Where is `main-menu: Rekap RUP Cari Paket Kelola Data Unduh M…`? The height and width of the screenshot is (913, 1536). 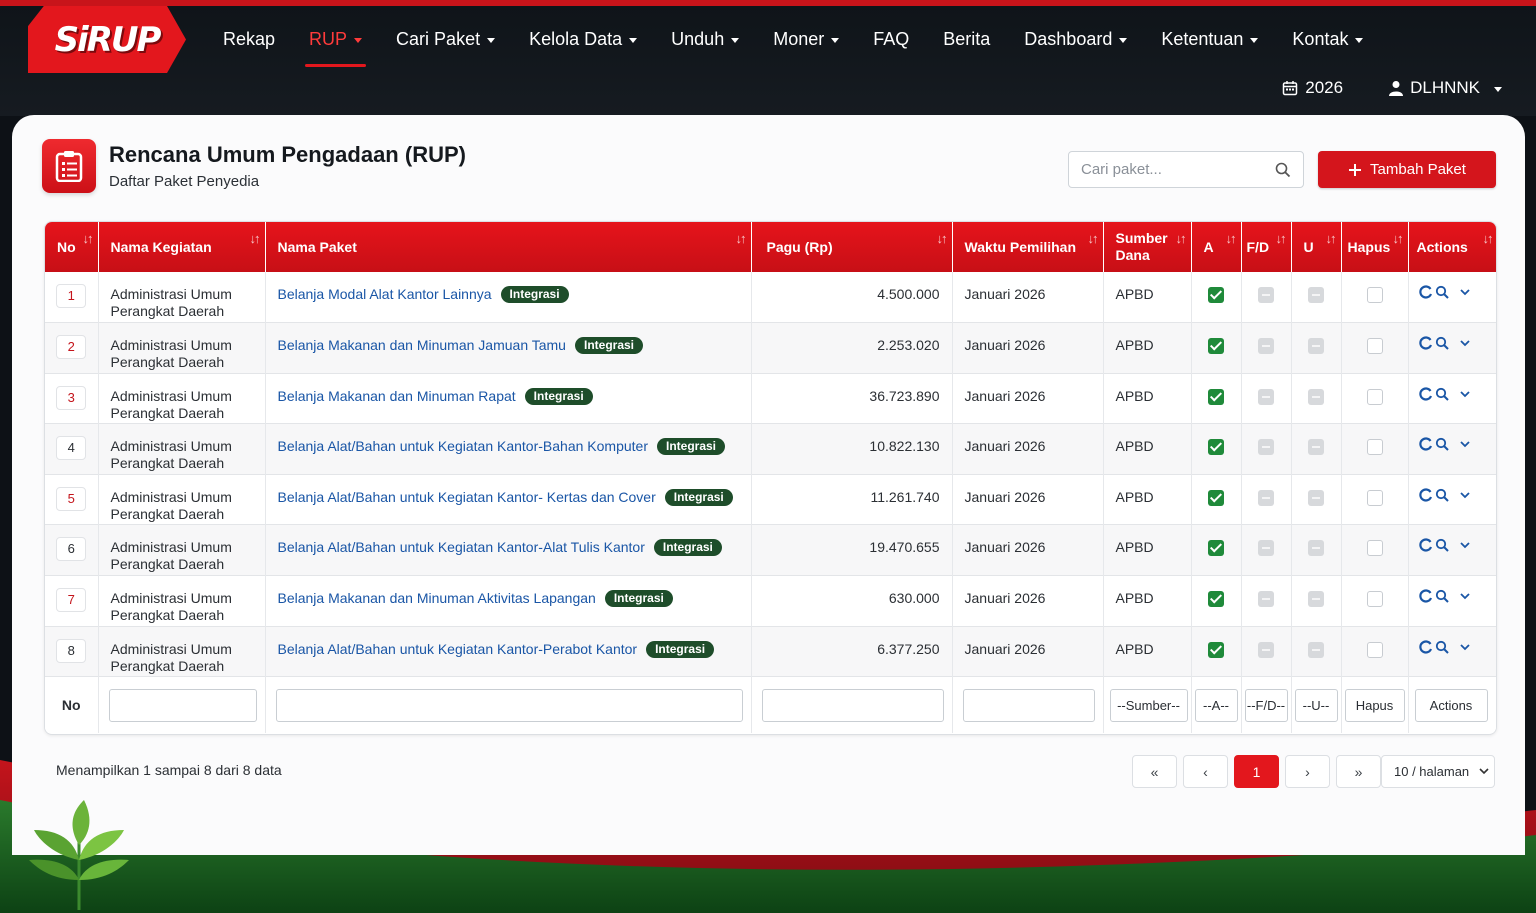 main-menu: Rekap RUP Cari Paket Kelola Data Unduh M… is located at coordinates (793, 39).